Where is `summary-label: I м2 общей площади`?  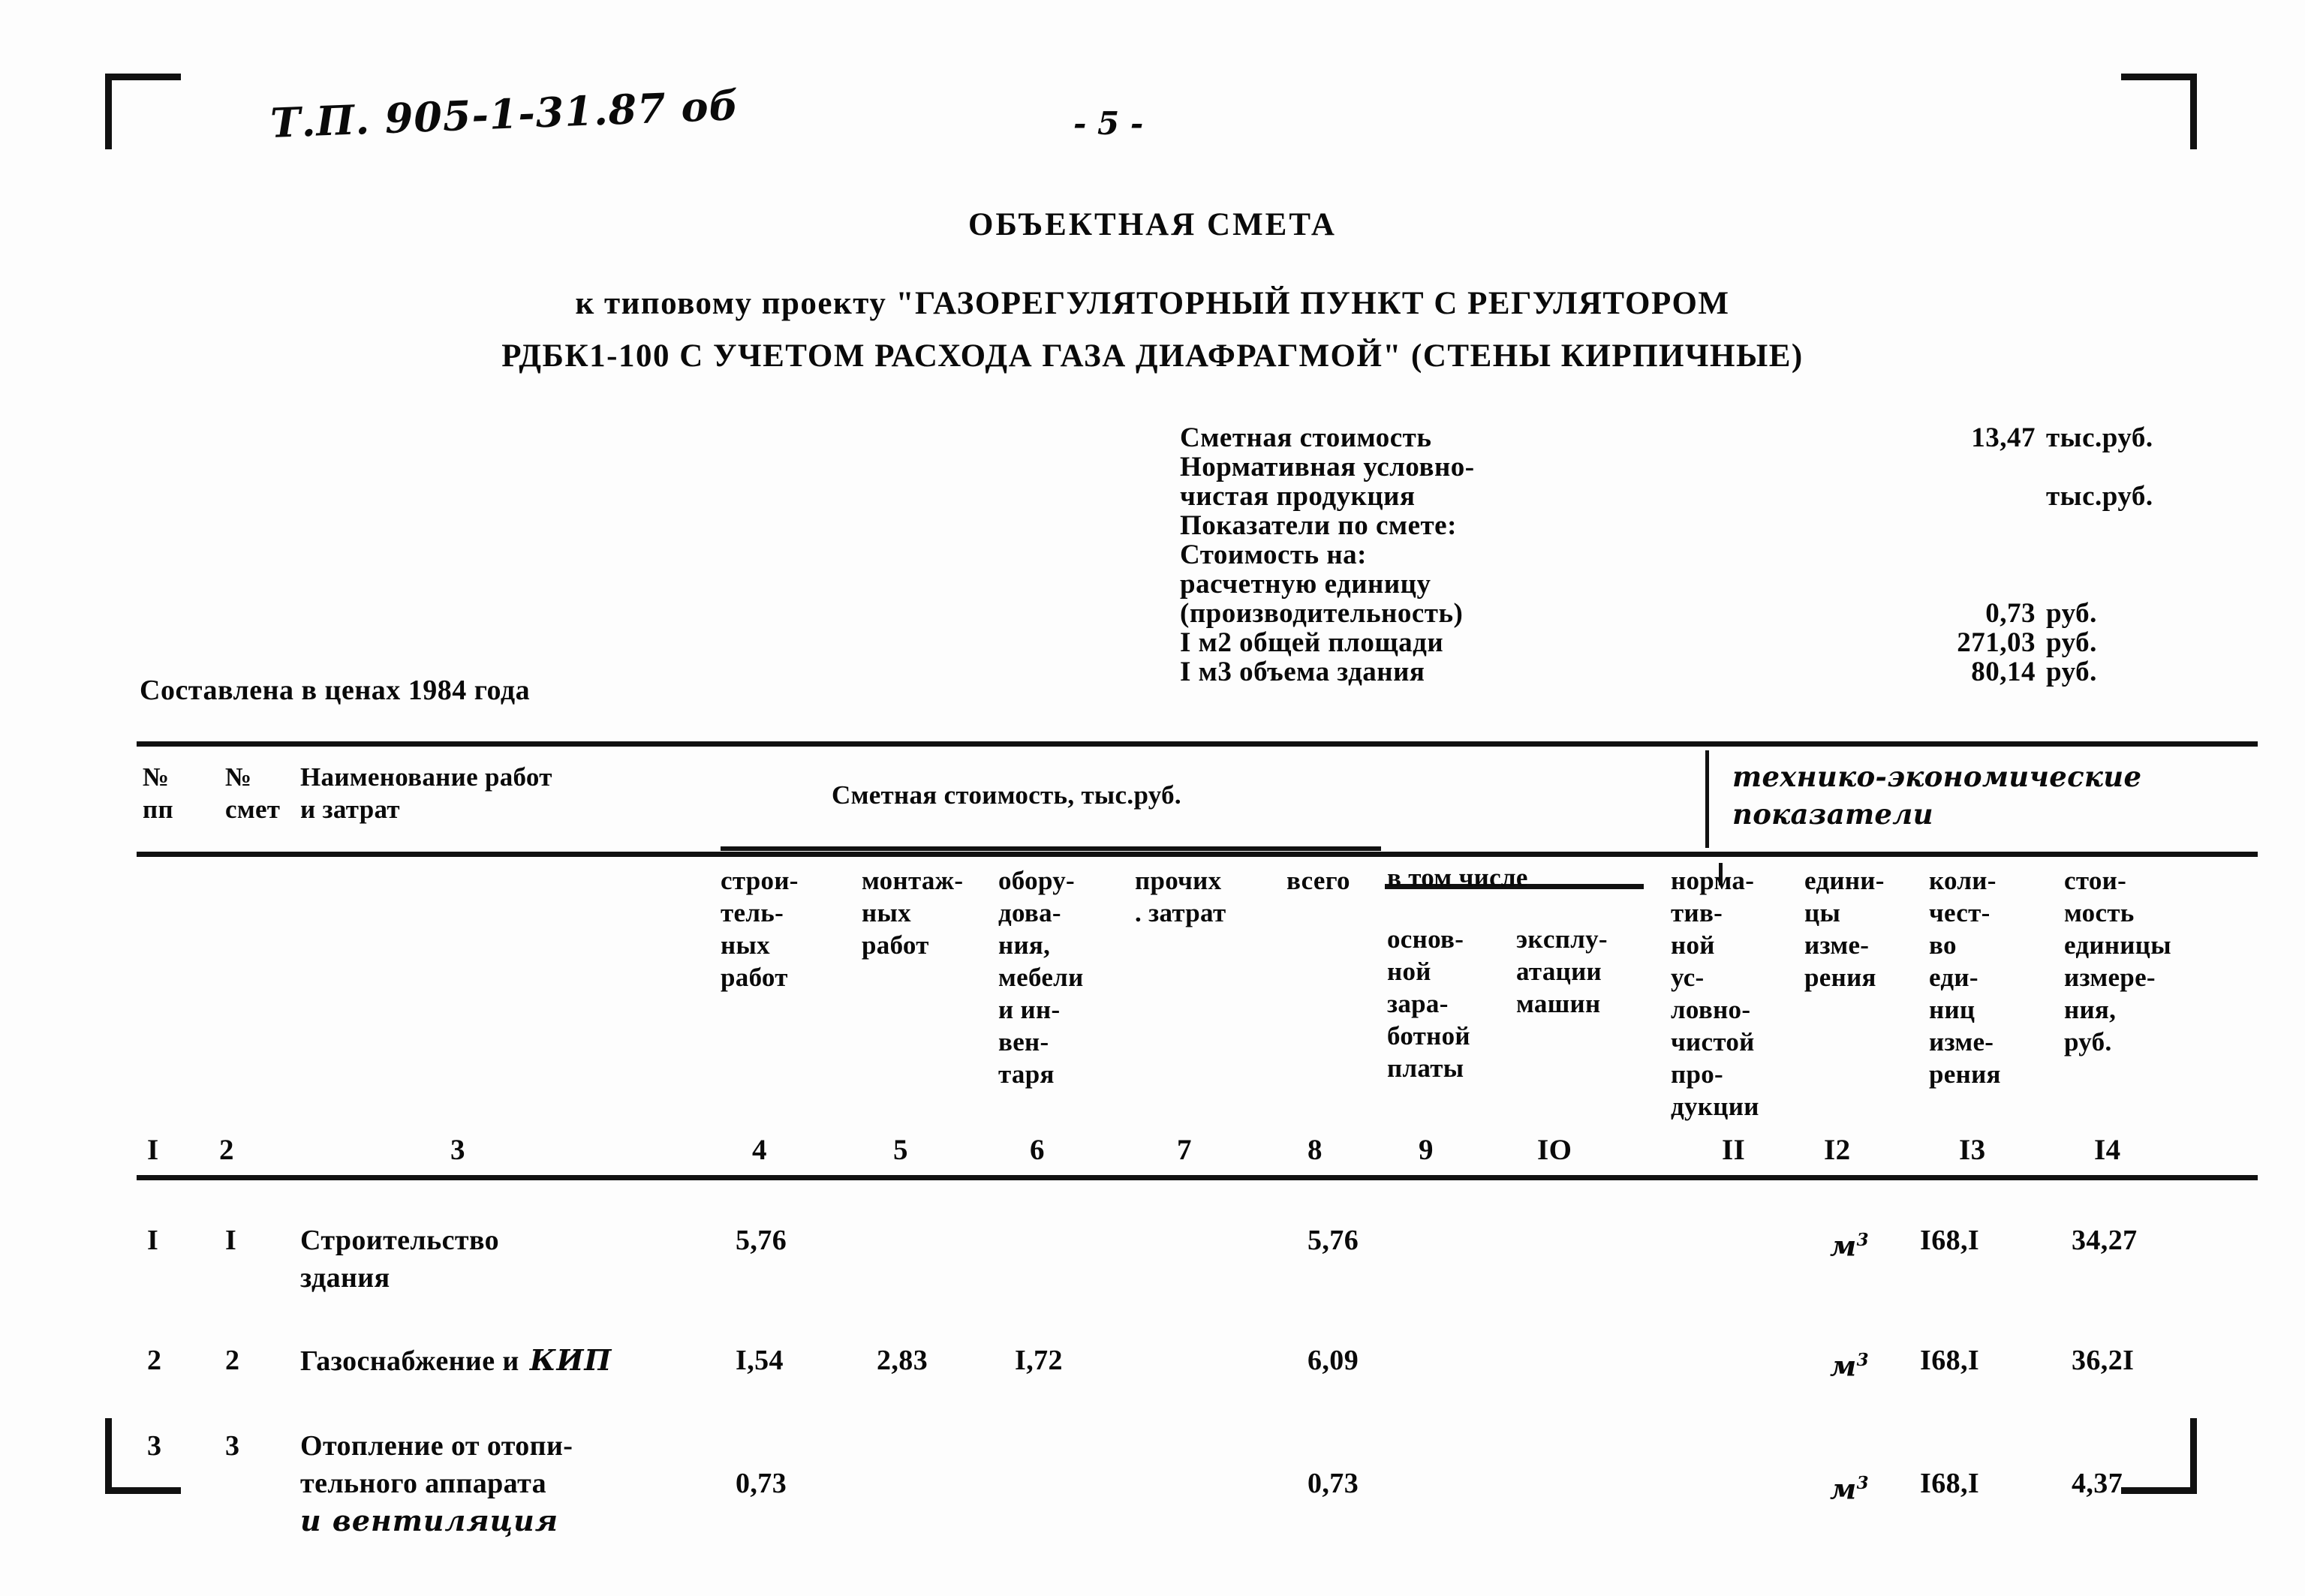 summary-label: I м2 общей площади is located at coordinates (1312, 642).